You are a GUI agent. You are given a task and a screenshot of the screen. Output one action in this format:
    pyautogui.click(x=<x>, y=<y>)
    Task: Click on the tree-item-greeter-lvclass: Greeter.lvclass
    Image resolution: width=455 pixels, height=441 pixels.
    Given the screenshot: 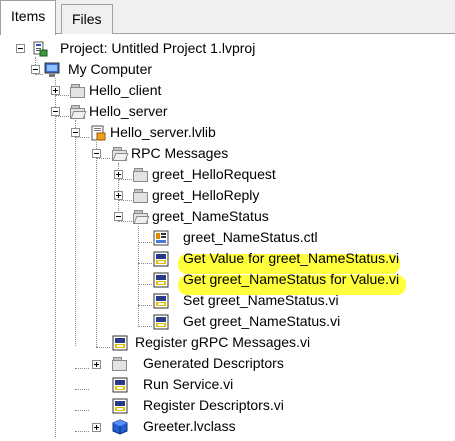 What is the action you would take?
    pyautogui.click(x=189, y=426)
    